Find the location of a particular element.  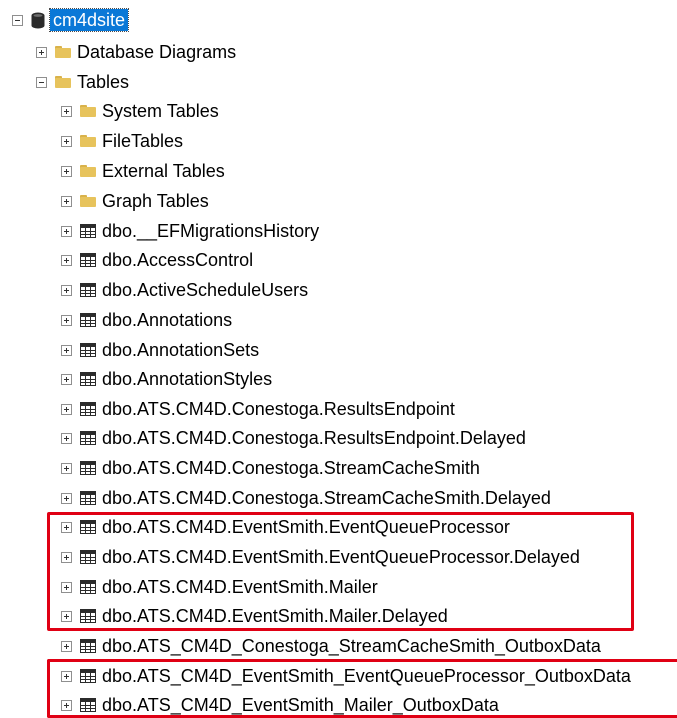

highlight-box-eventsmith-outbox-tables is located at coordinates (362, 688).